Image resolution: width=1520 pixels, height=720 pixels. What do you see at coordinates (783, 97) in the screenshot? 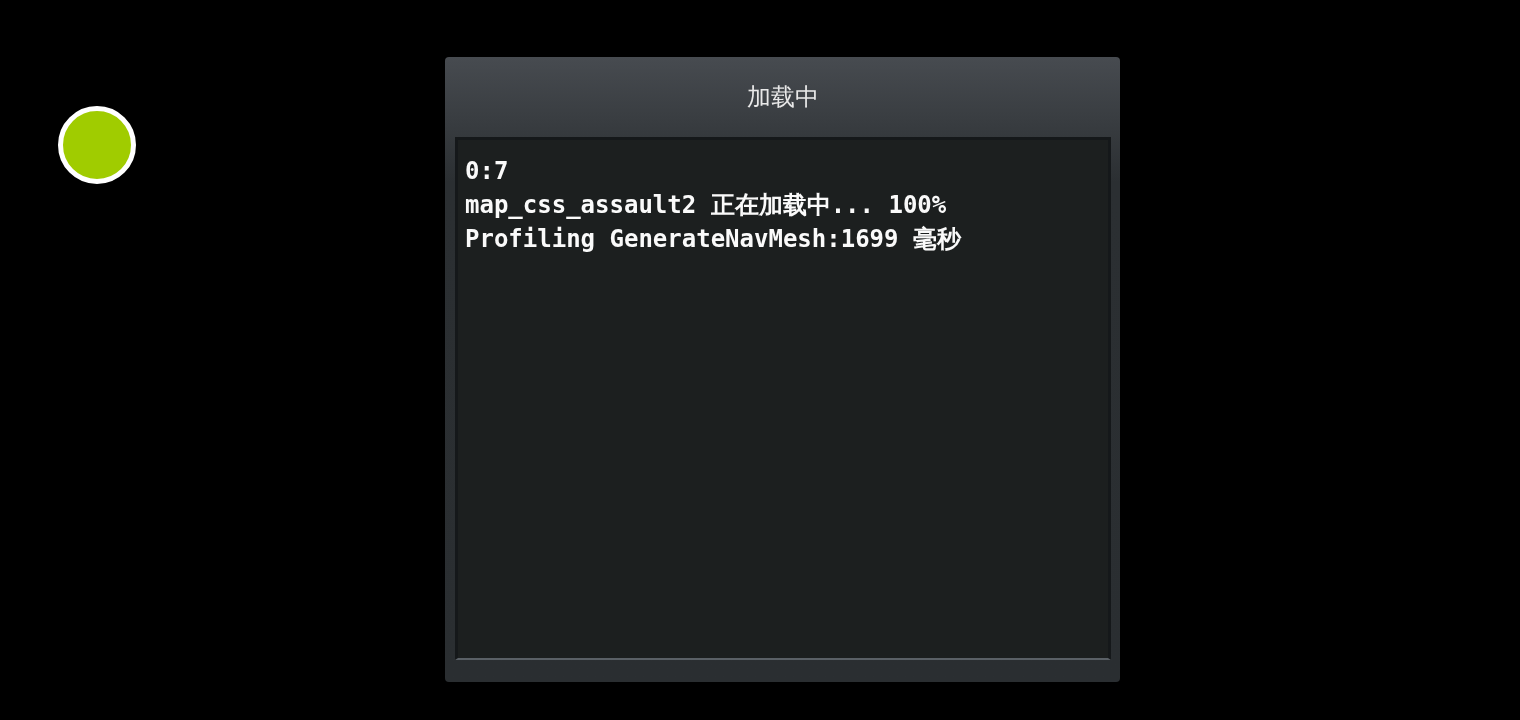
I see `dialog-title: 加载中` at bounding box center [783, 97].